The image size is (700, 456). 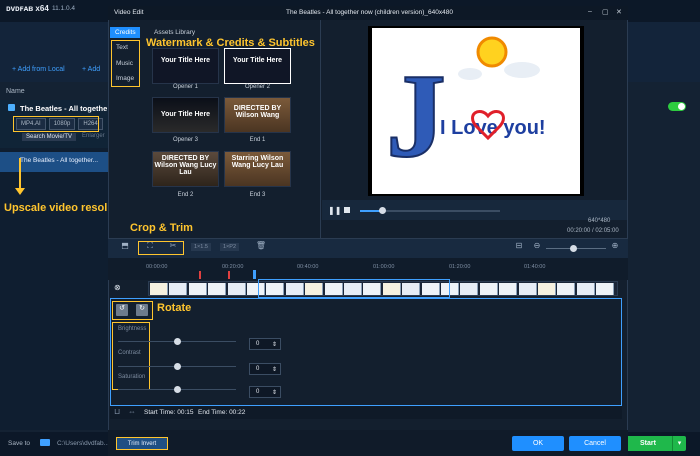 I want to click on playhead, so click(x=254, y=274).